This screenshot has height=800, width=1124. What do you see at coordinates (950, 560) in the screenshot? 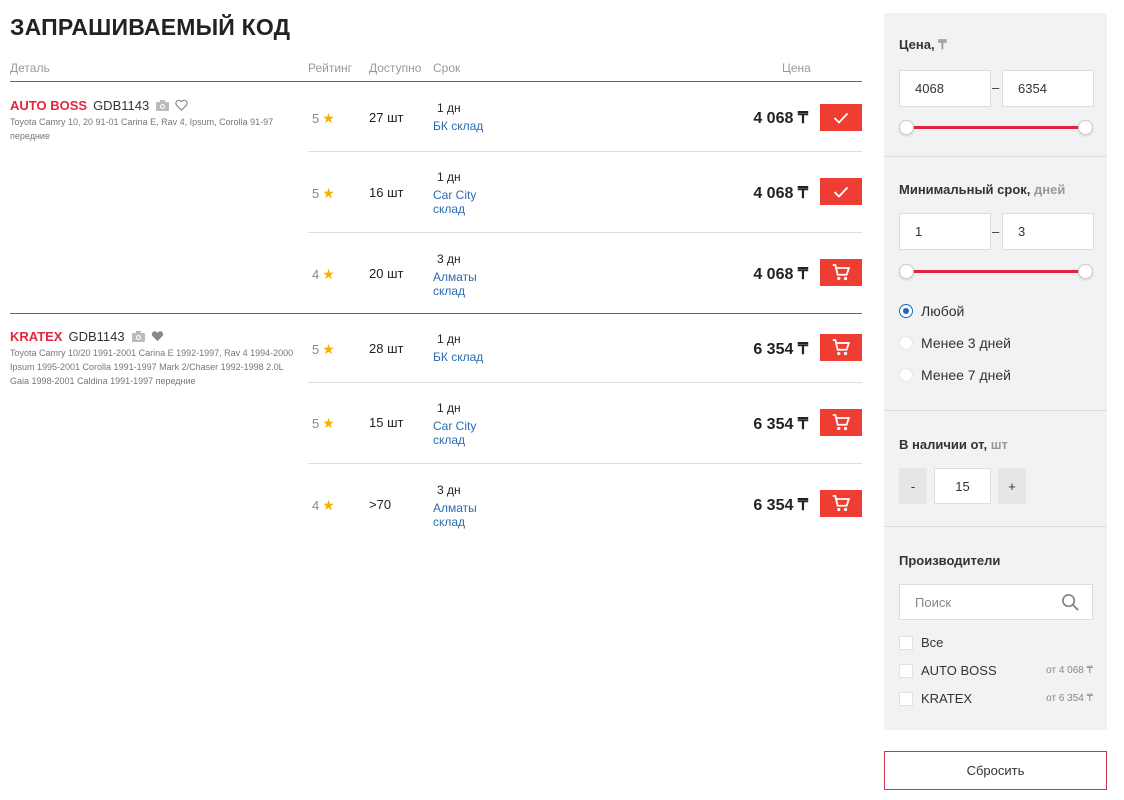
I see `makers-filter-title: Производители` at bounding box center [950, 560].